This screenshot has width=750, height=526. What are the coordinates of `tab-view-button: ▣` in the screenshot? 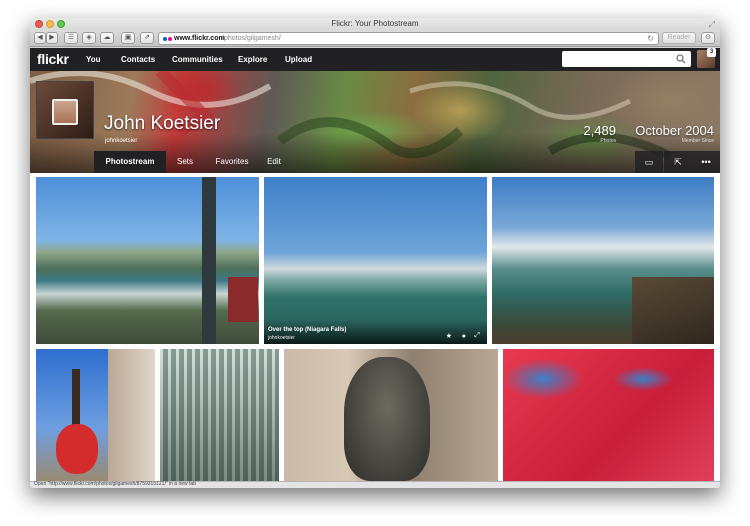 It's located at (128, 38).